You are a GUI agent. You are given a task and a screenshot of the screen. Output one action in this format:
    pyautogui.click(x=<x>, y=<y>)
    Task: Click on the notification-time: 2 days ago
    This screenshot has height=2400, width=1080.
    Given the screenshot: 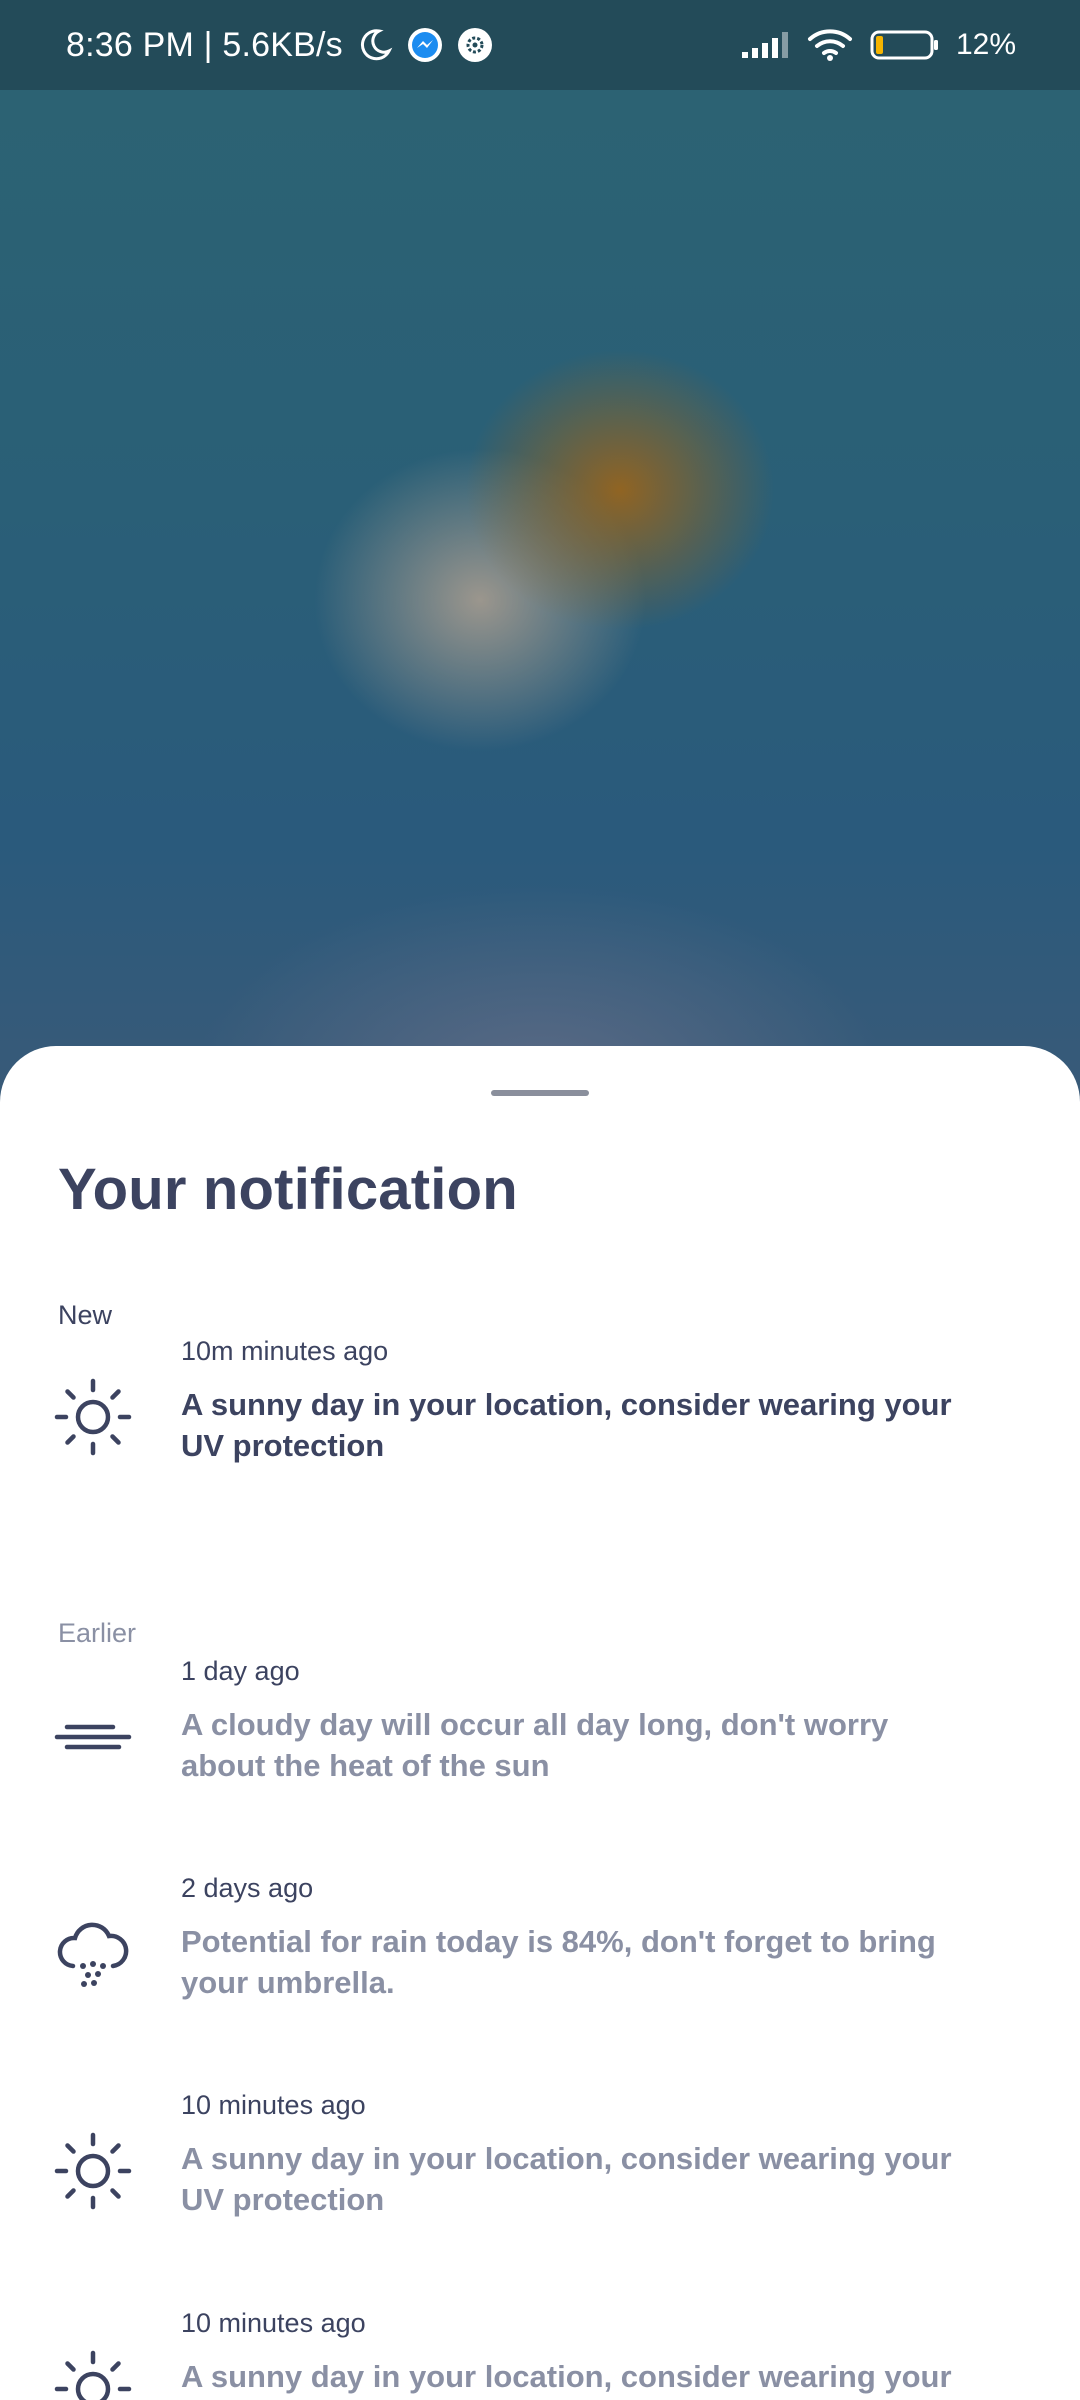 What is the action you would take?
    pyautogui.click(x=247, y=1888)
    